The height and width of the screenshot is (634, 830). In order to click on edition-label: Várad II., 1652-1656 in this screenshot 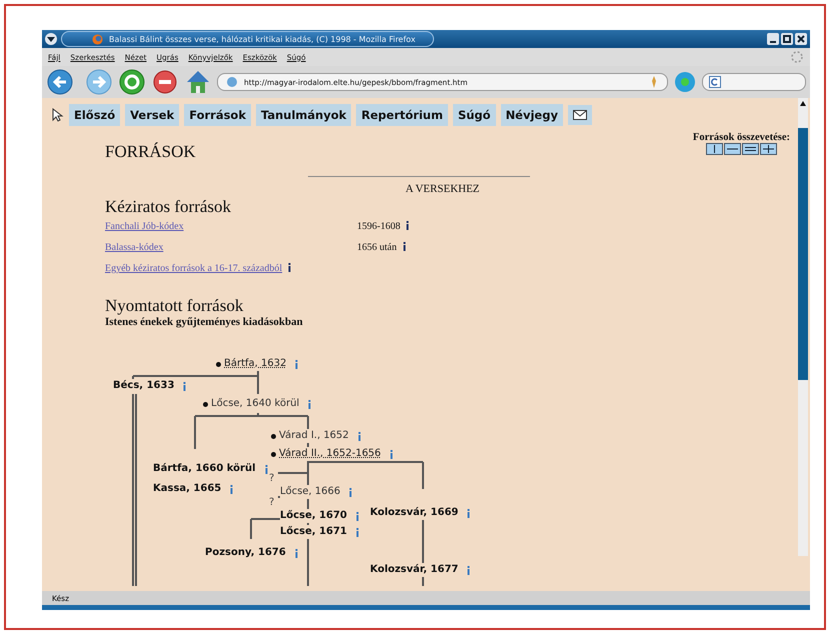, I will do `click(330, 454)`.